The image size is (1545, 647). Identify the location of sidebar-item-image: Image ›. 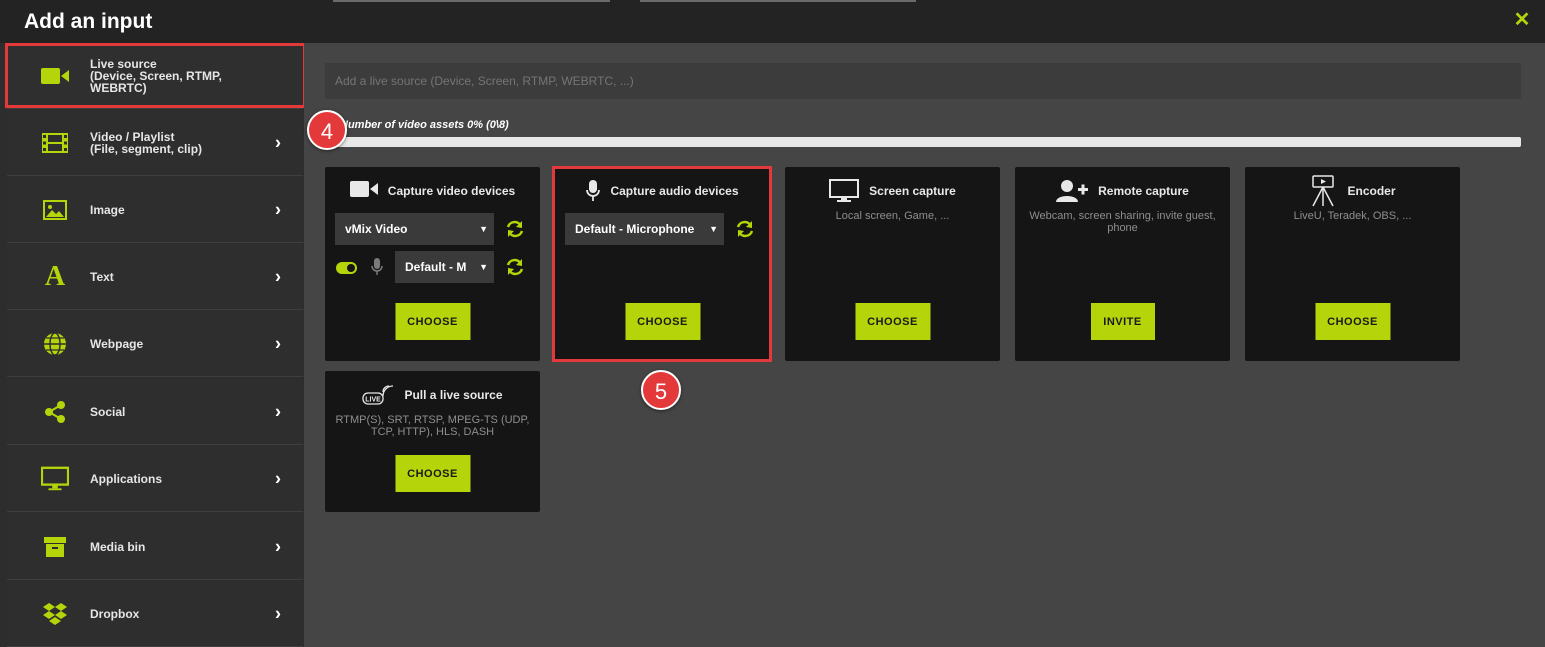
(155, 210).